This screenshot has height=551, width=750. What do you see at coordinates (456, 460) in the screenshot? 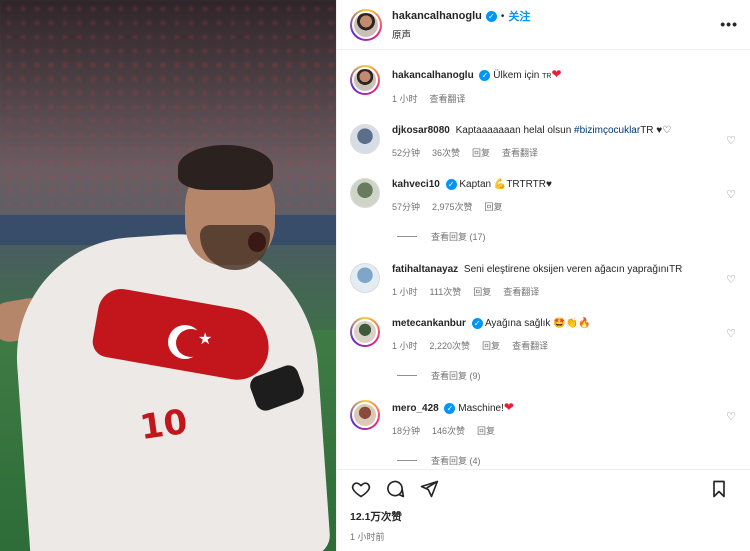
I see `view-replies-label: 查看回复 (4)` at bounding box center [456, 460].